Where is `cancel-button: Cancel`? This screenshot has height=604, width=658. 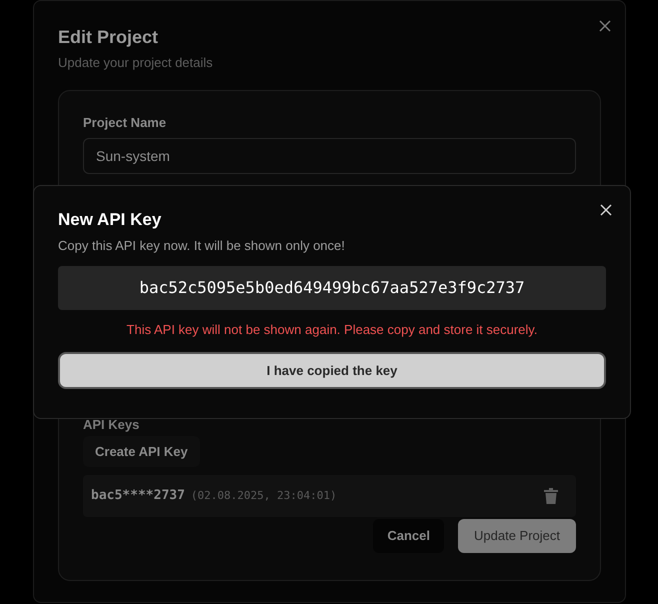
cancel-button: Cancel is located at coordinates (408, 536).